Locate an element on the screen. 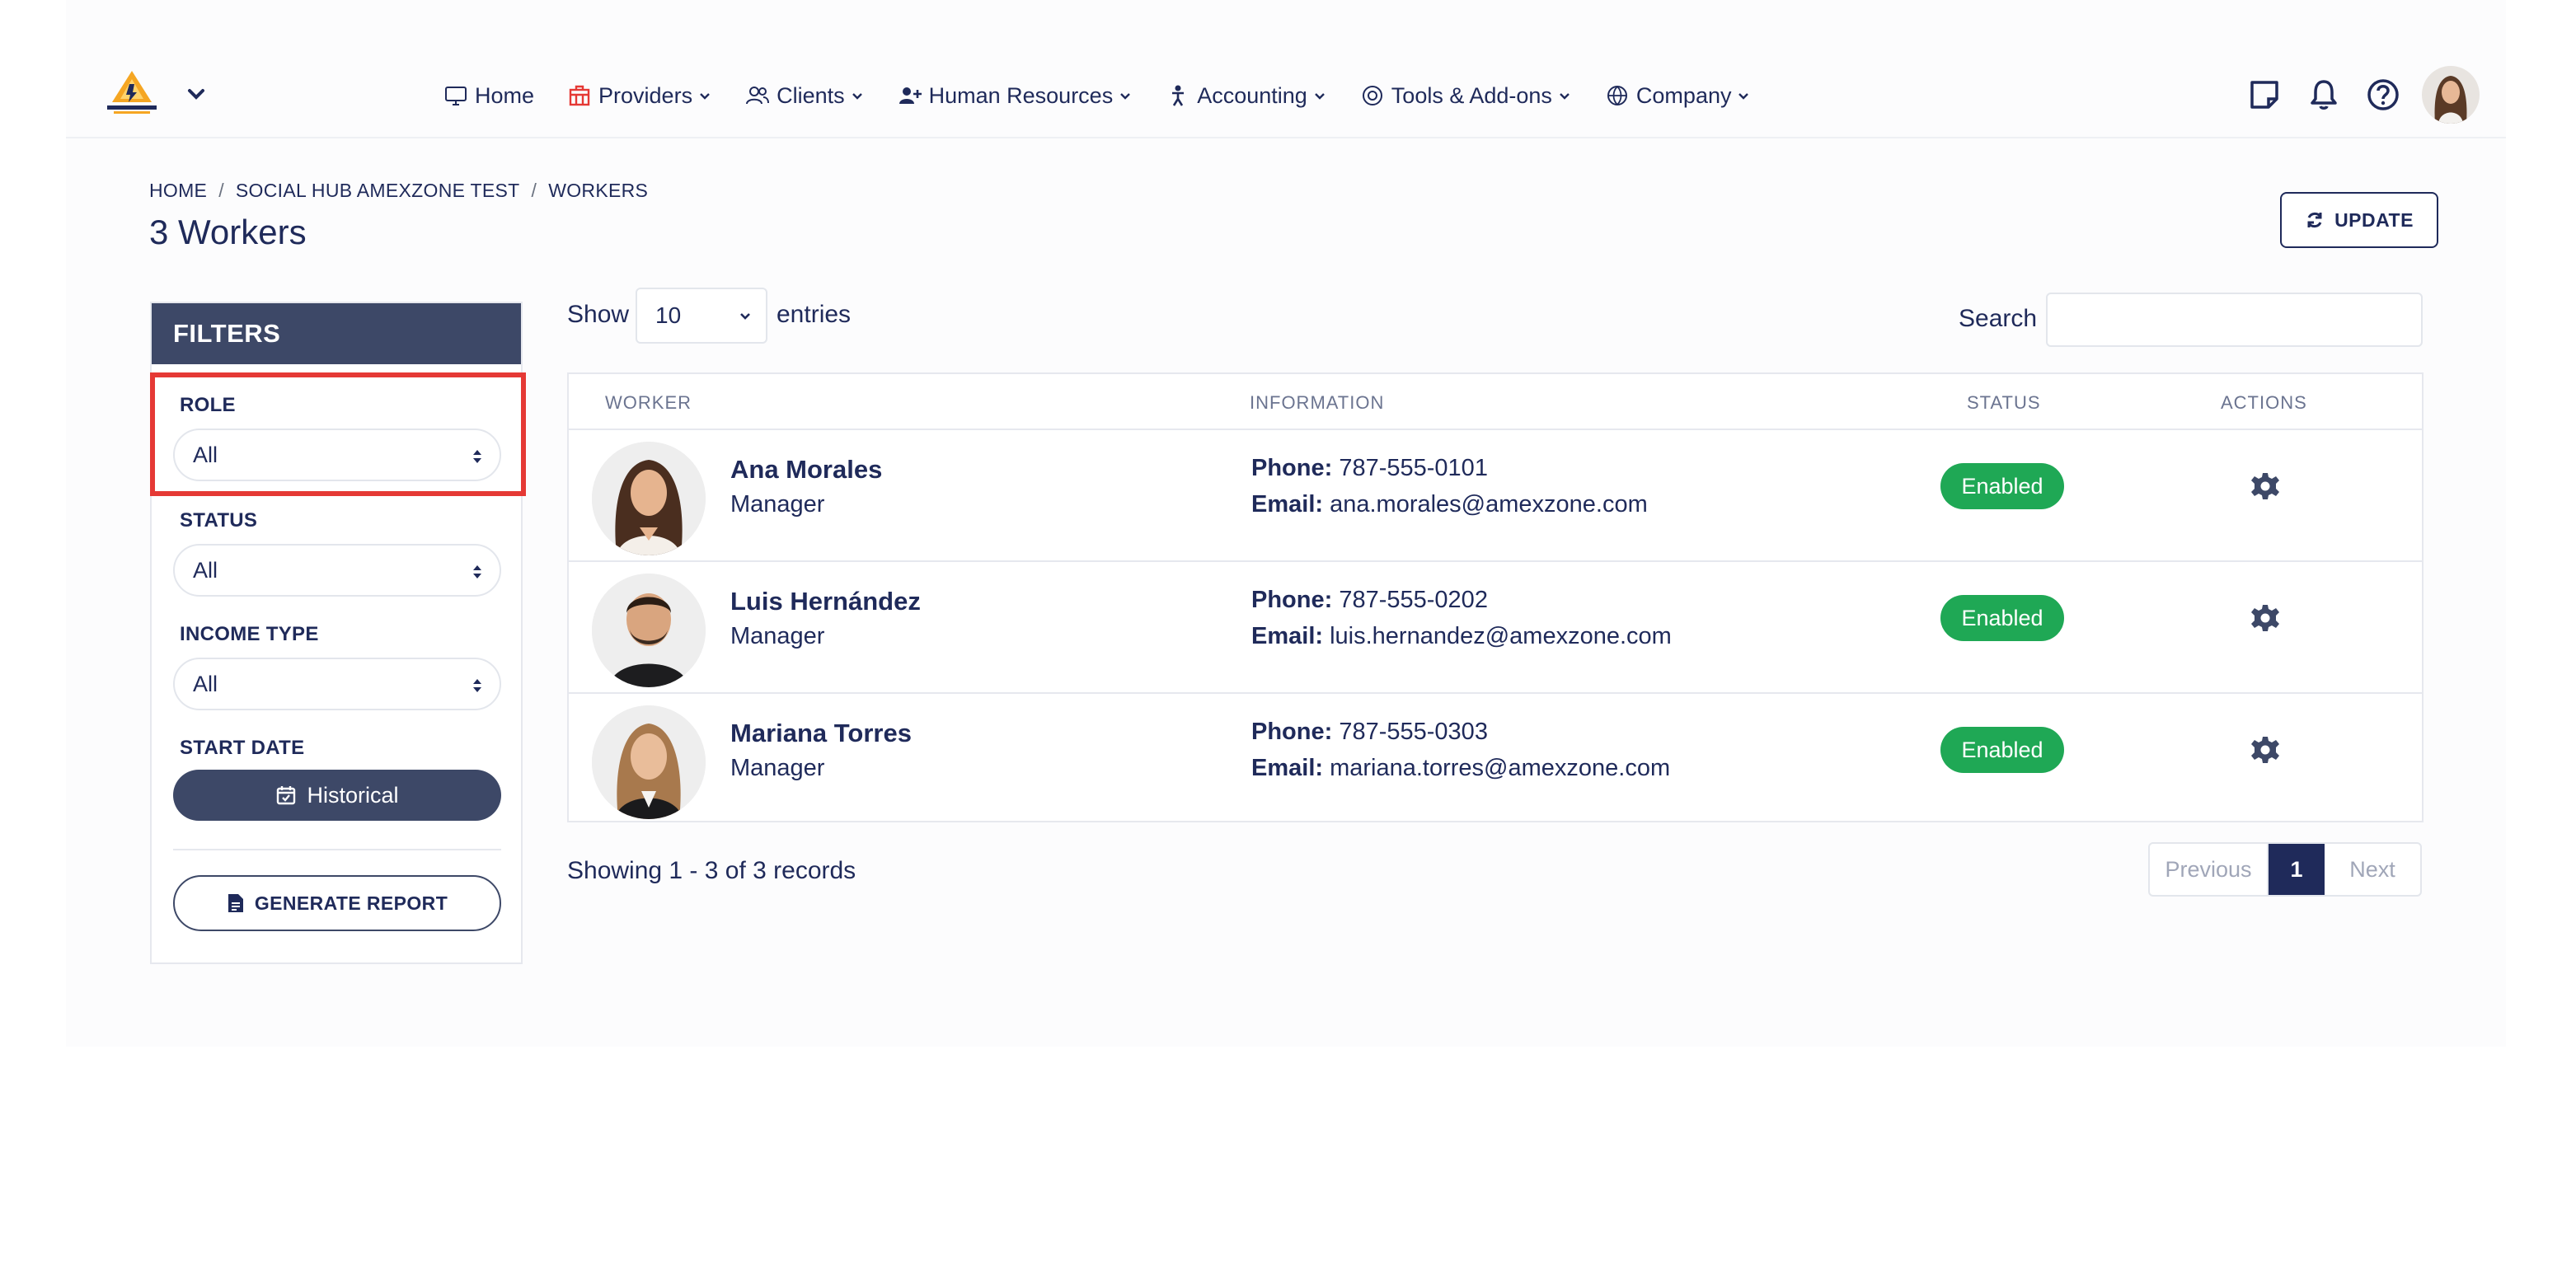 This screenshot has width=2576, height=1288. income-type-select-value: All is located at coordinates (205, 683).